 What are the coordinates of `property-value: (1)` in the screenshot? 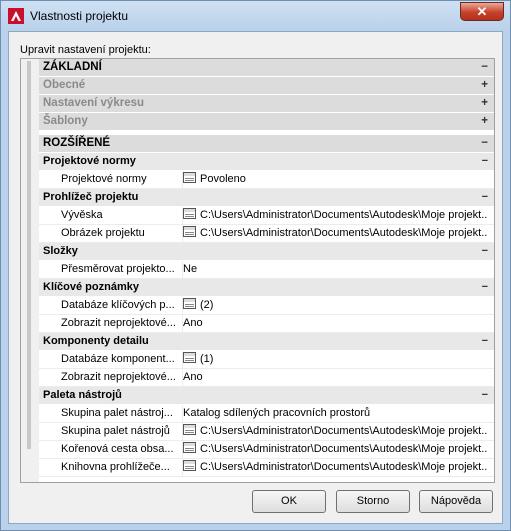 It's located at (334, 359).